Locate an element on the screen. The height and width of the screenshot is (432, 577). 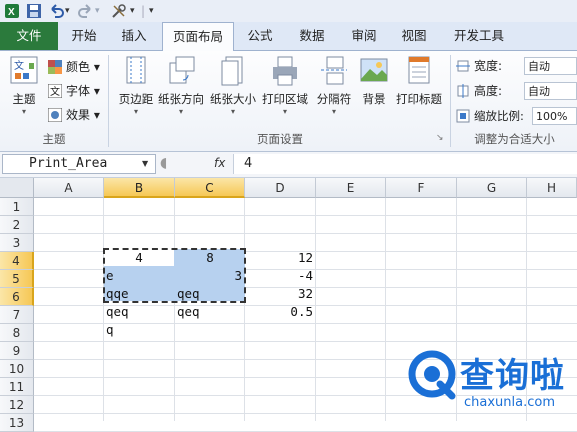
tab-view: 视图 is located at coordinates (414, 36).